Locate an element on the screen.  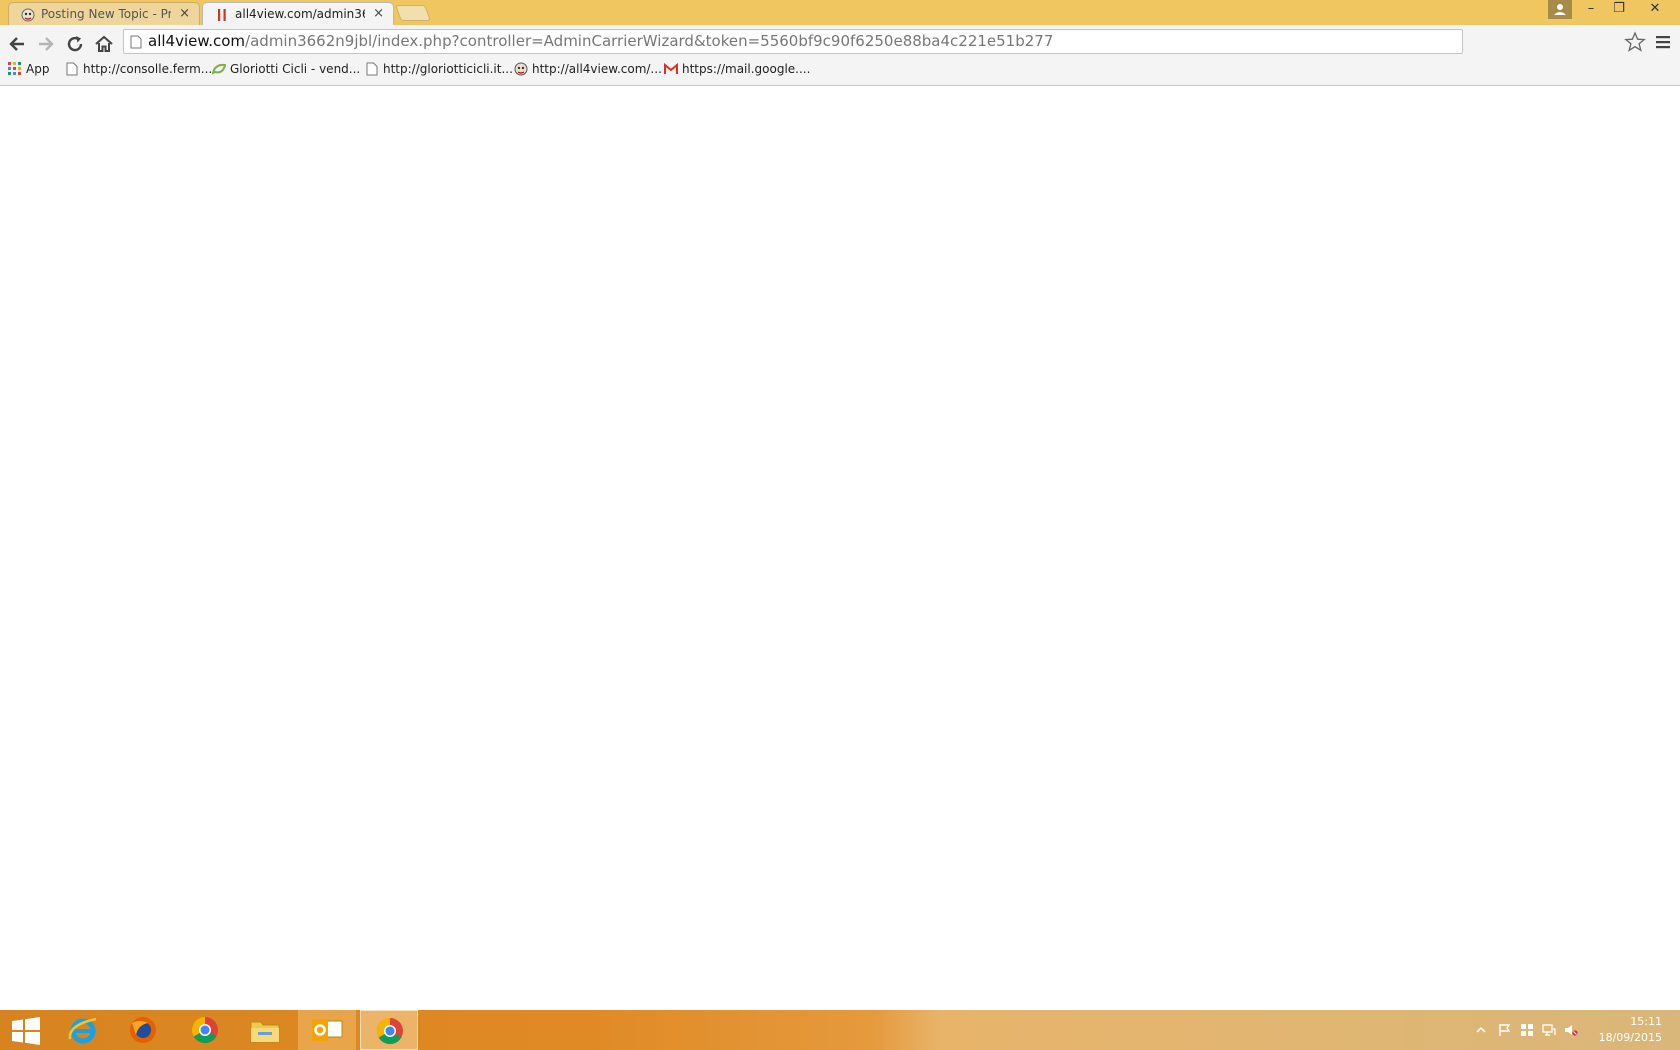
system-tray: 15:11 18/09/2015 is located at coordinates (1575, 1030).